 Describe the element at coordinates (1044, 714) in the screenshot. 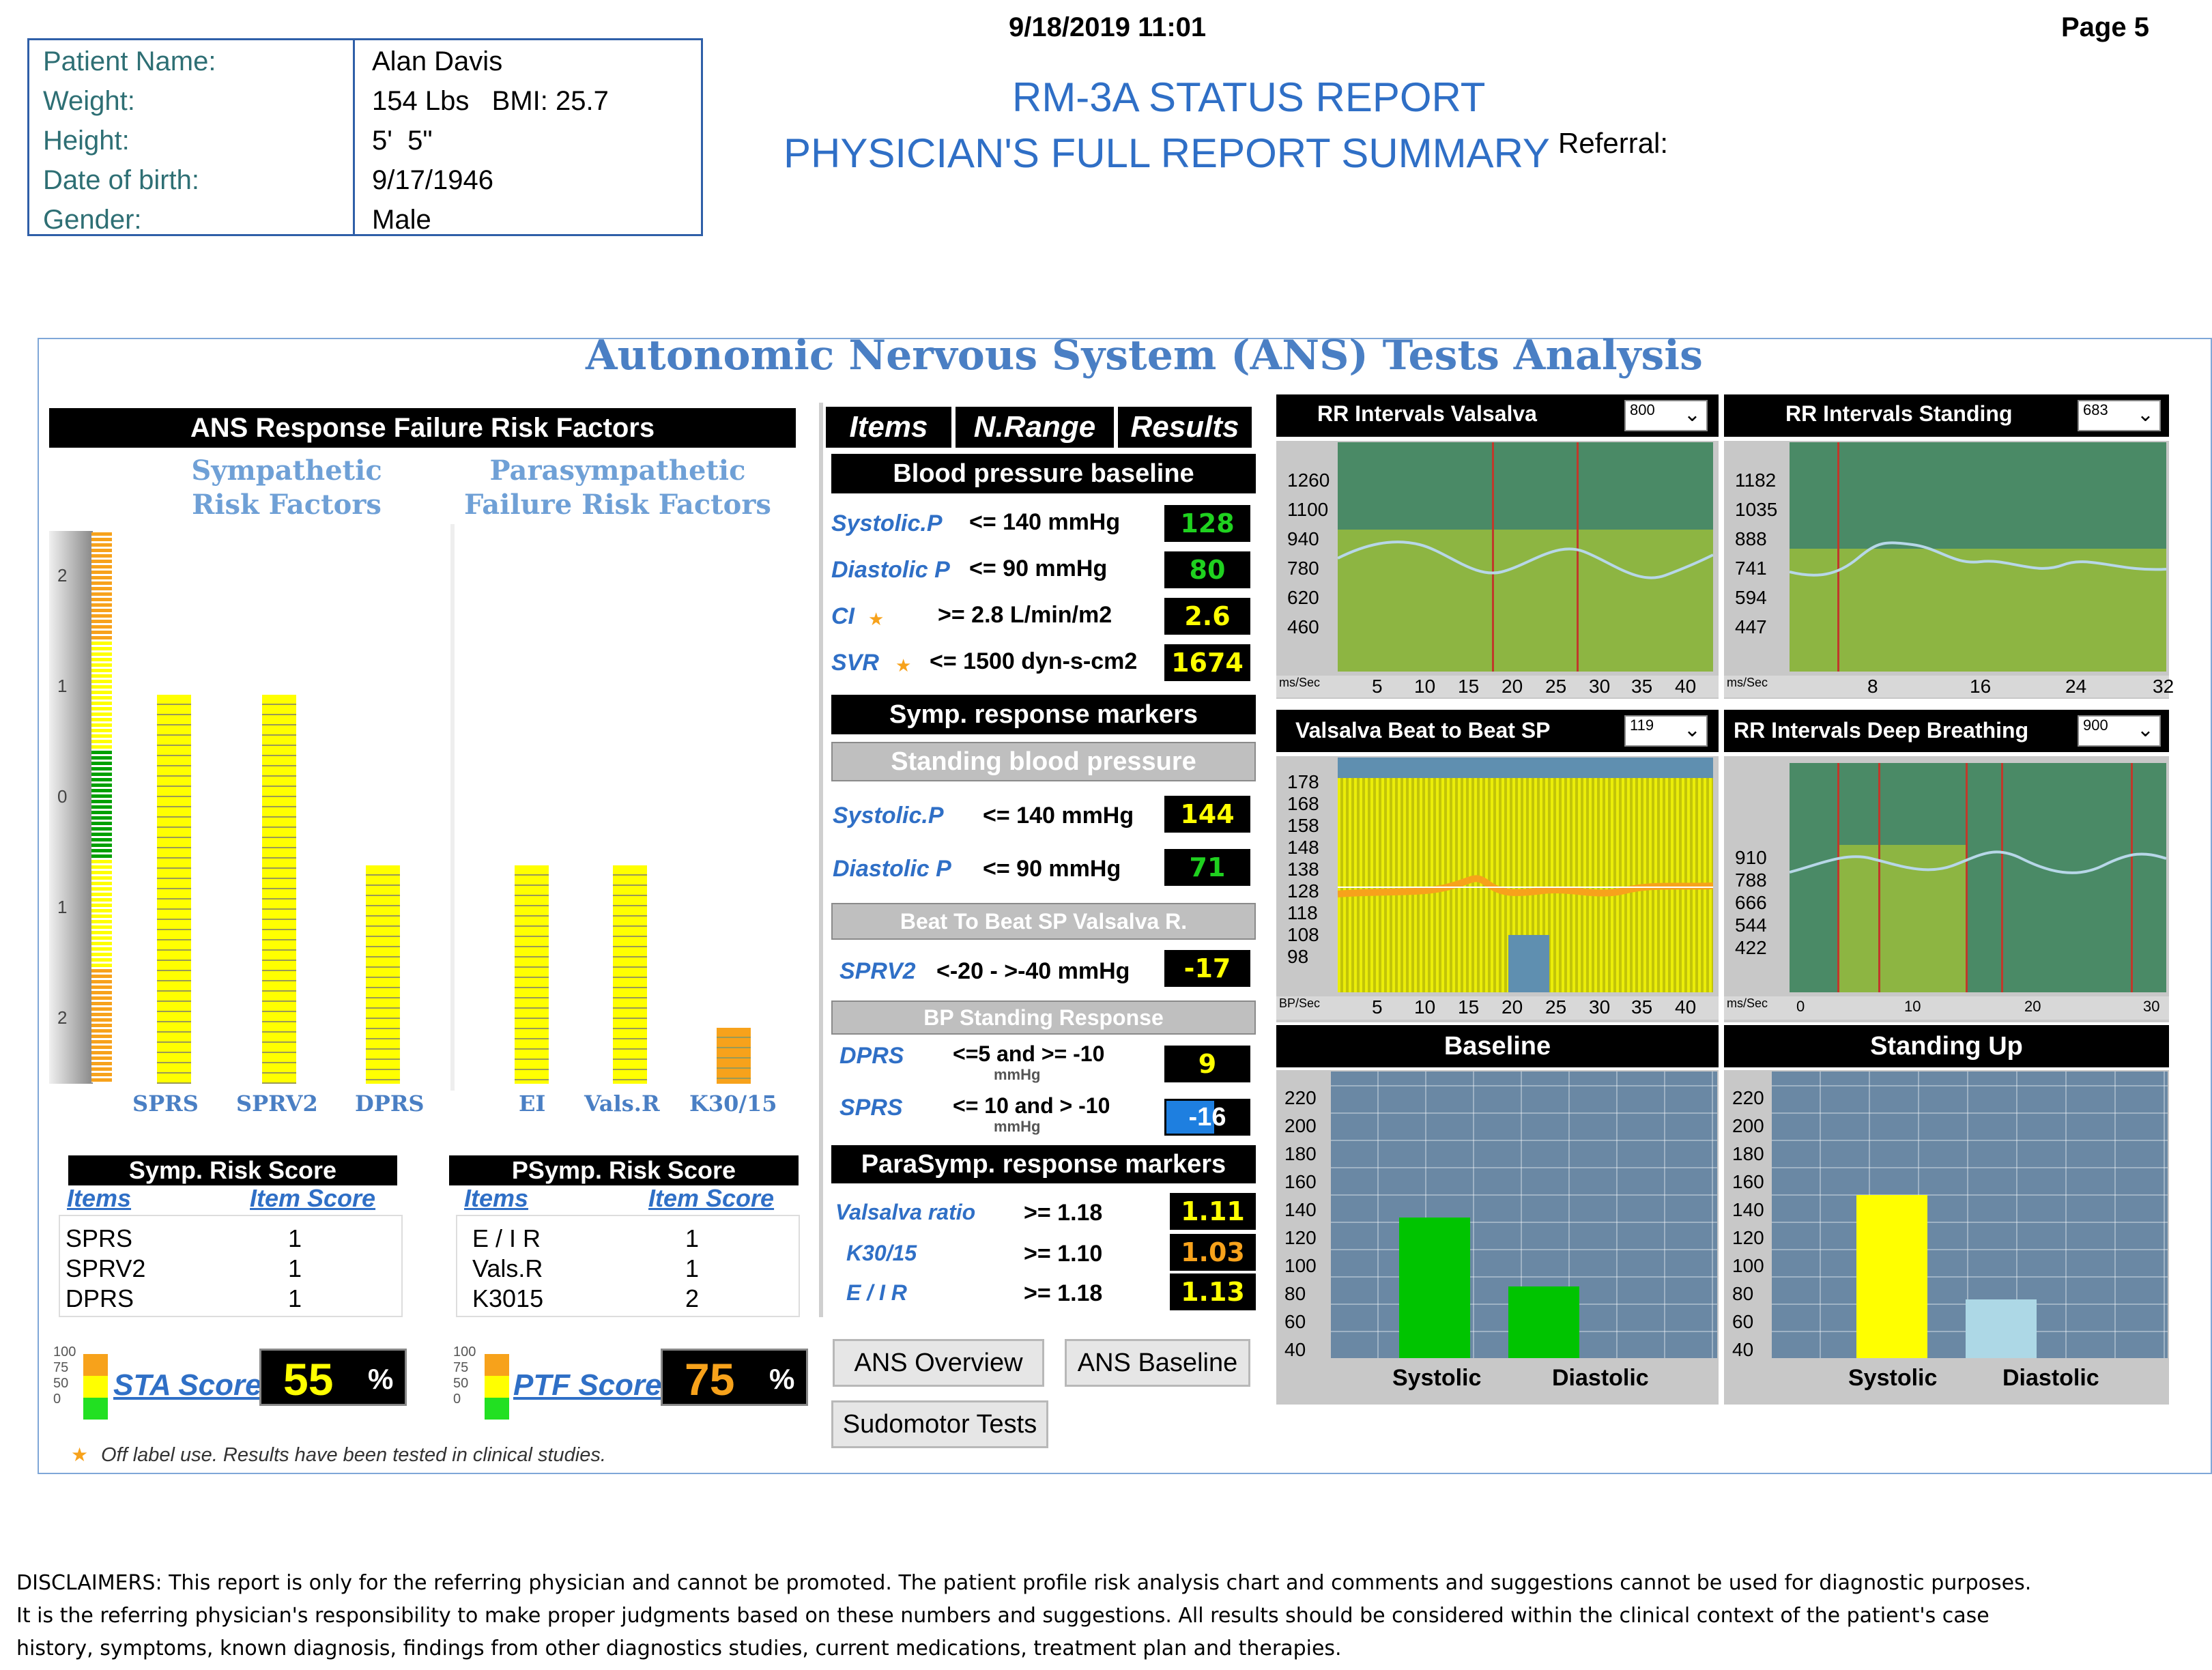

I see `symp-markers-header: Symp. response markers` at that location.